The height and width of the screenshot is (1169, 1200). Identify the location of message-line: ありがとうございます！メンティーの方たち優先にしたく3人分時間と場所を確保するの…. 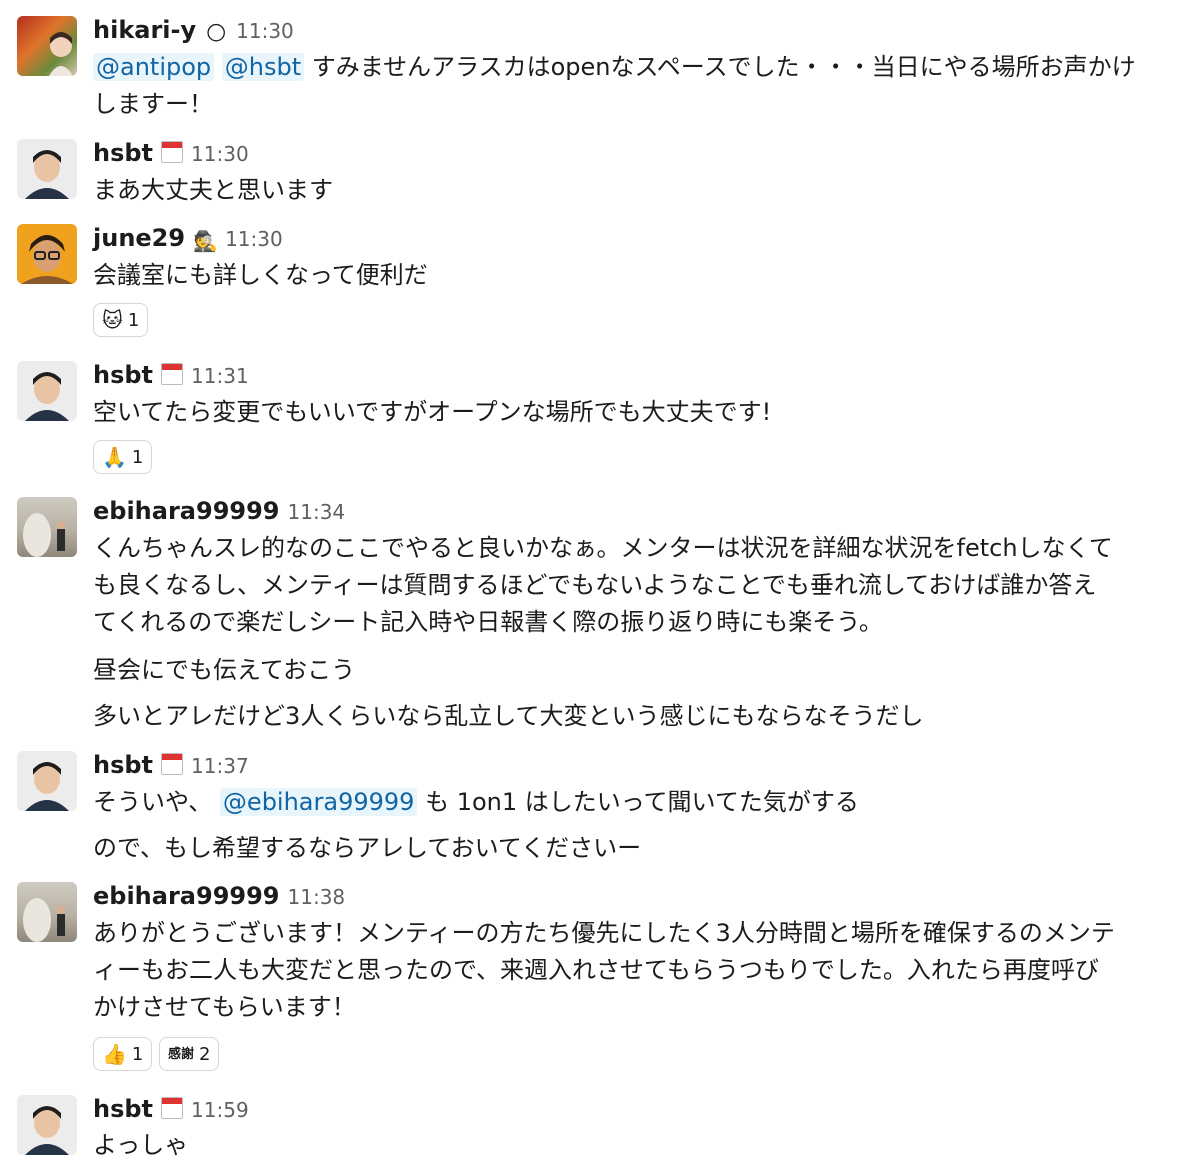
(604, 933).